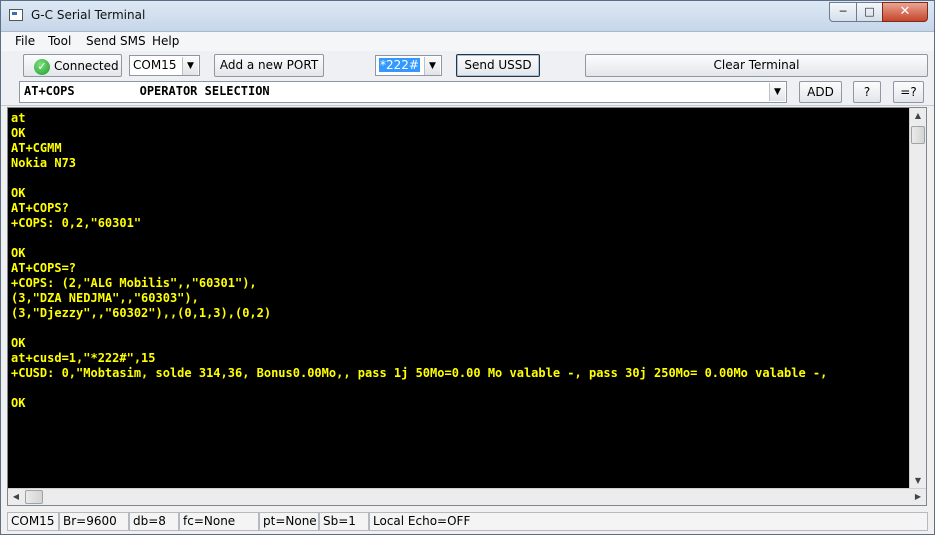 This screenshot has width=935, height=535. Describe the element at coordinates (403, 92) in the screenshot. I see `command-select: AT+COPS OPERATOR SELECTION ▼` at that location.